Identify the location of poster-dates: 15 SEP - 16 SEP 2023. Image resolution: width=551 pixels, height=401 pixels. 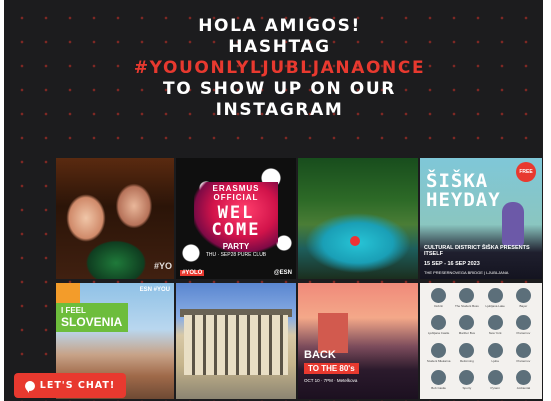
(452, 264).